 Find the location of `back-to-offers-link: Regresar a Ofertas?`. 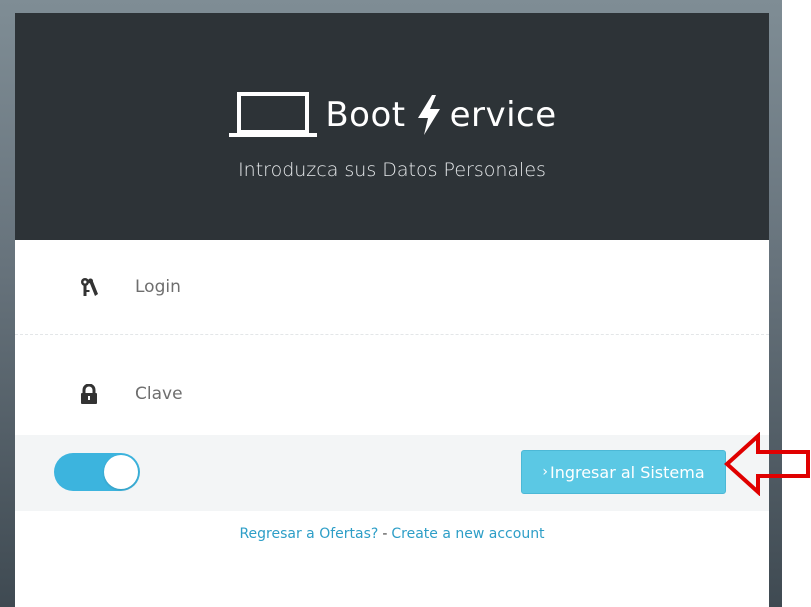

back-to-offers-link: Regresar a Ofertas? is located at coordinates (308, 534).